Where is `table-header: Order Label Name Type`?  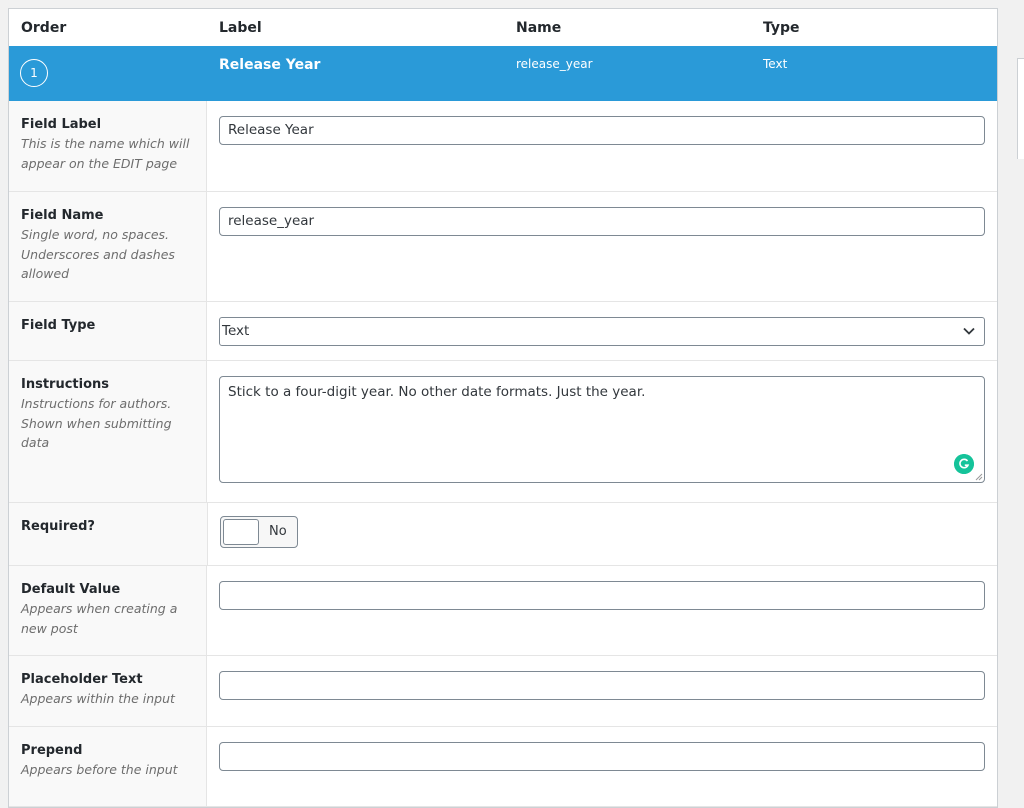 table-header: Order Label Name Type is located at coordinates (503, 28).